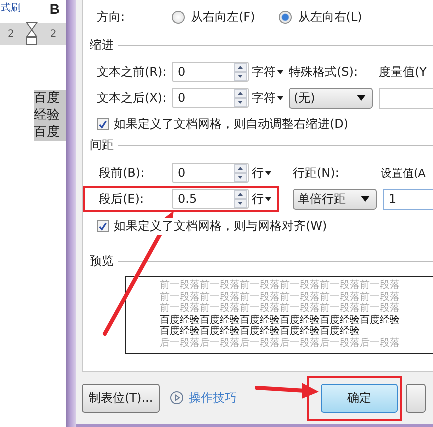  Describe the element at coordinates (32, 34) in the screenshot. I see `indent-marker-icon` at that location.